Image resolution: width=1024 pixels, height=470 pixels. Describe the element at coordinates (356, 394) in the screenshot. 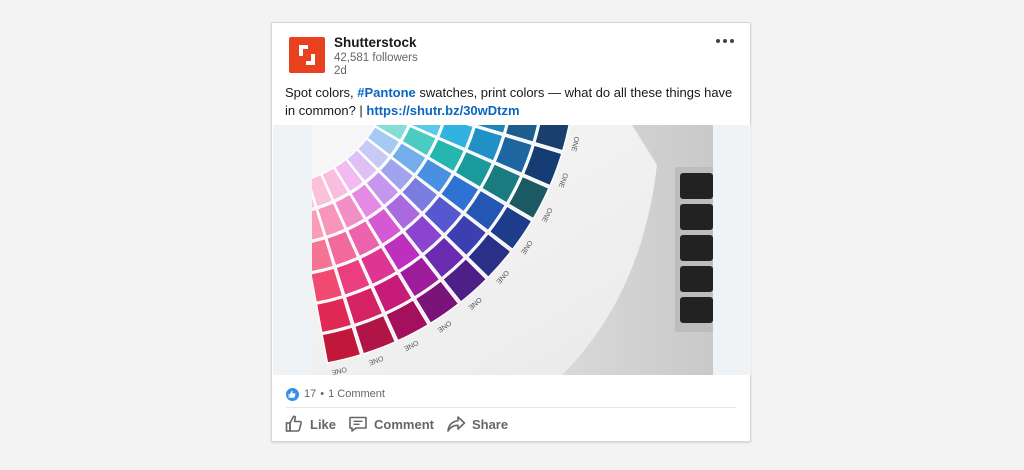

I see `comment-count: 1 Comment` at that location.